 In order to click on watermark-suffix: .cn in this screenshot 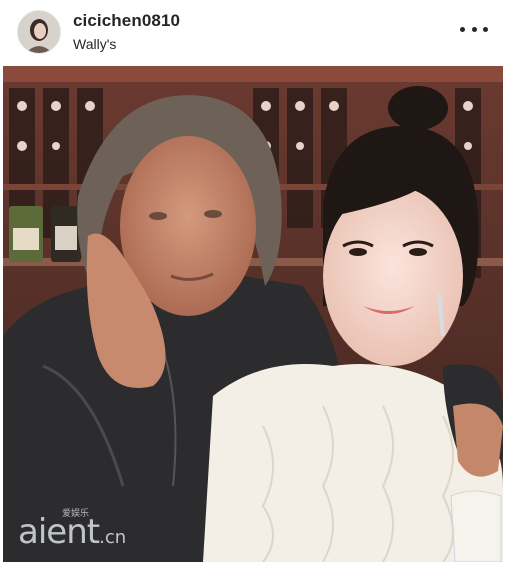, I will do `click(113, 537)`.